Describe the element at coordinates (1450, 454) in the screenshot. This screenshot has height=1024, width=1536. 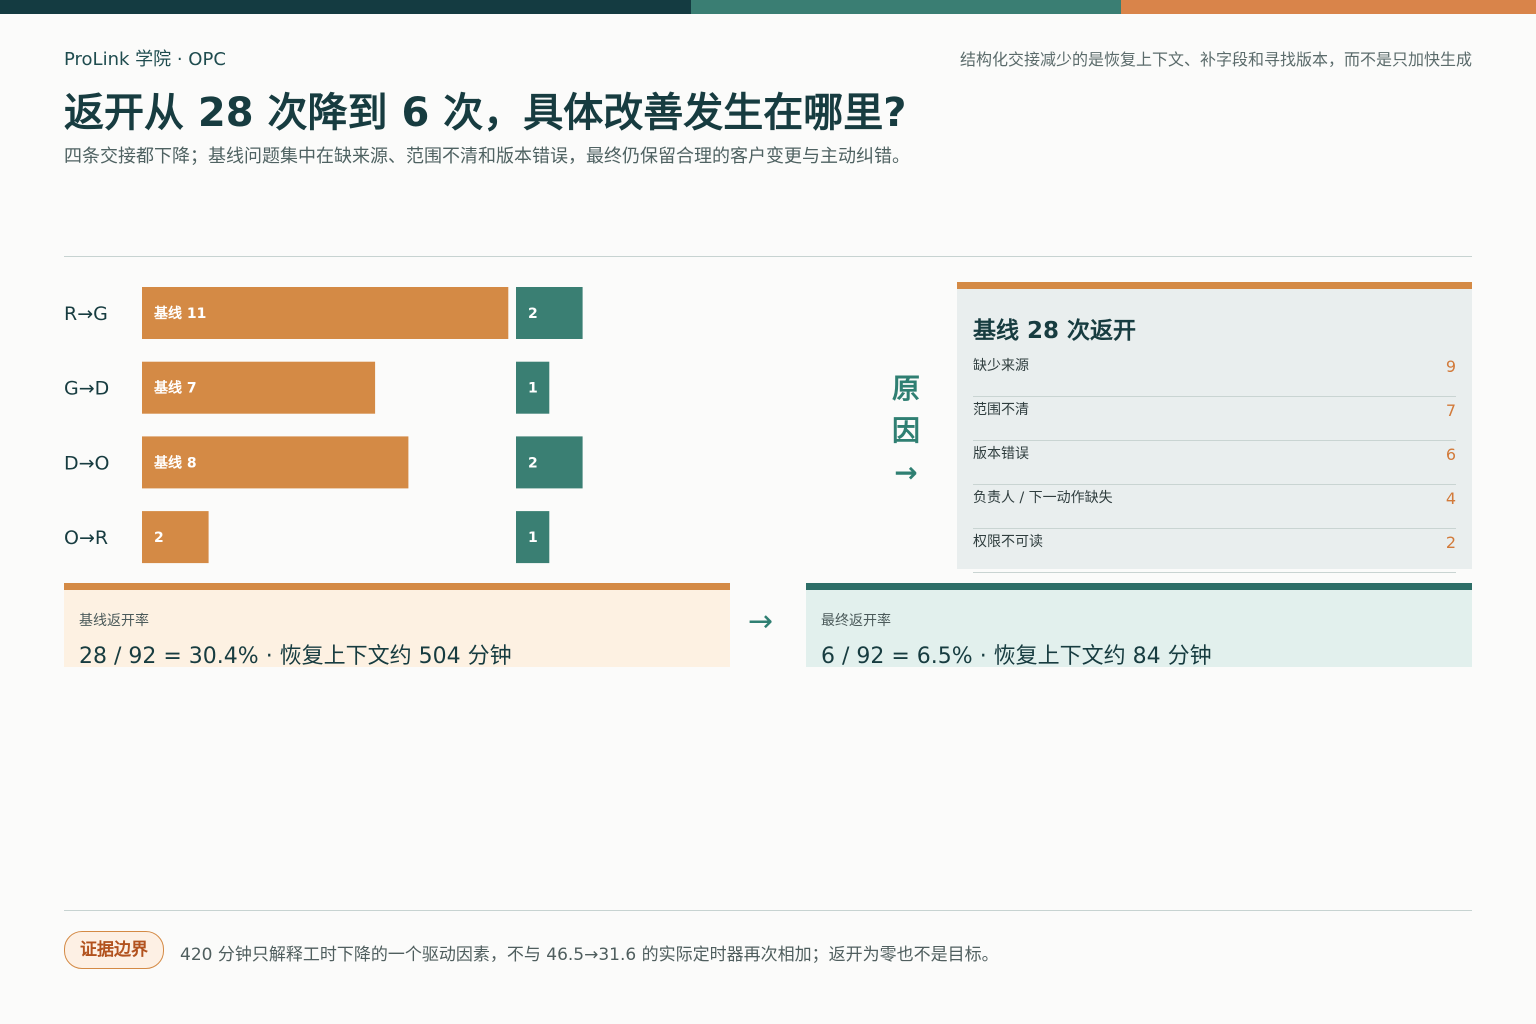
I see `cause-count: 6` at that location.